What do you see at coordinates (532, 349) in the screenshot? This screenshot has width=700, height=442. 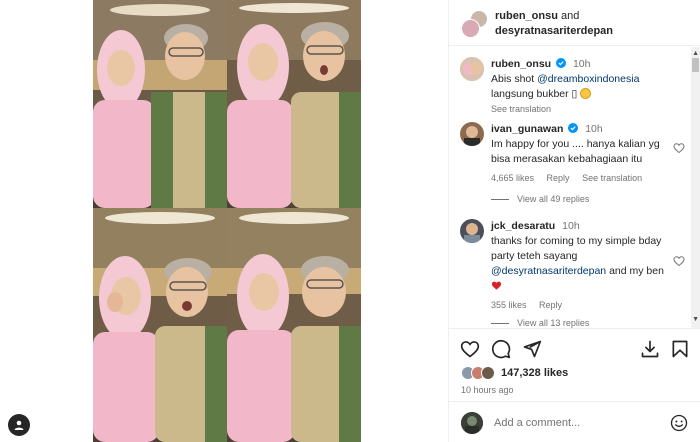 I see `send-icon` at bounding box center [532, 349].